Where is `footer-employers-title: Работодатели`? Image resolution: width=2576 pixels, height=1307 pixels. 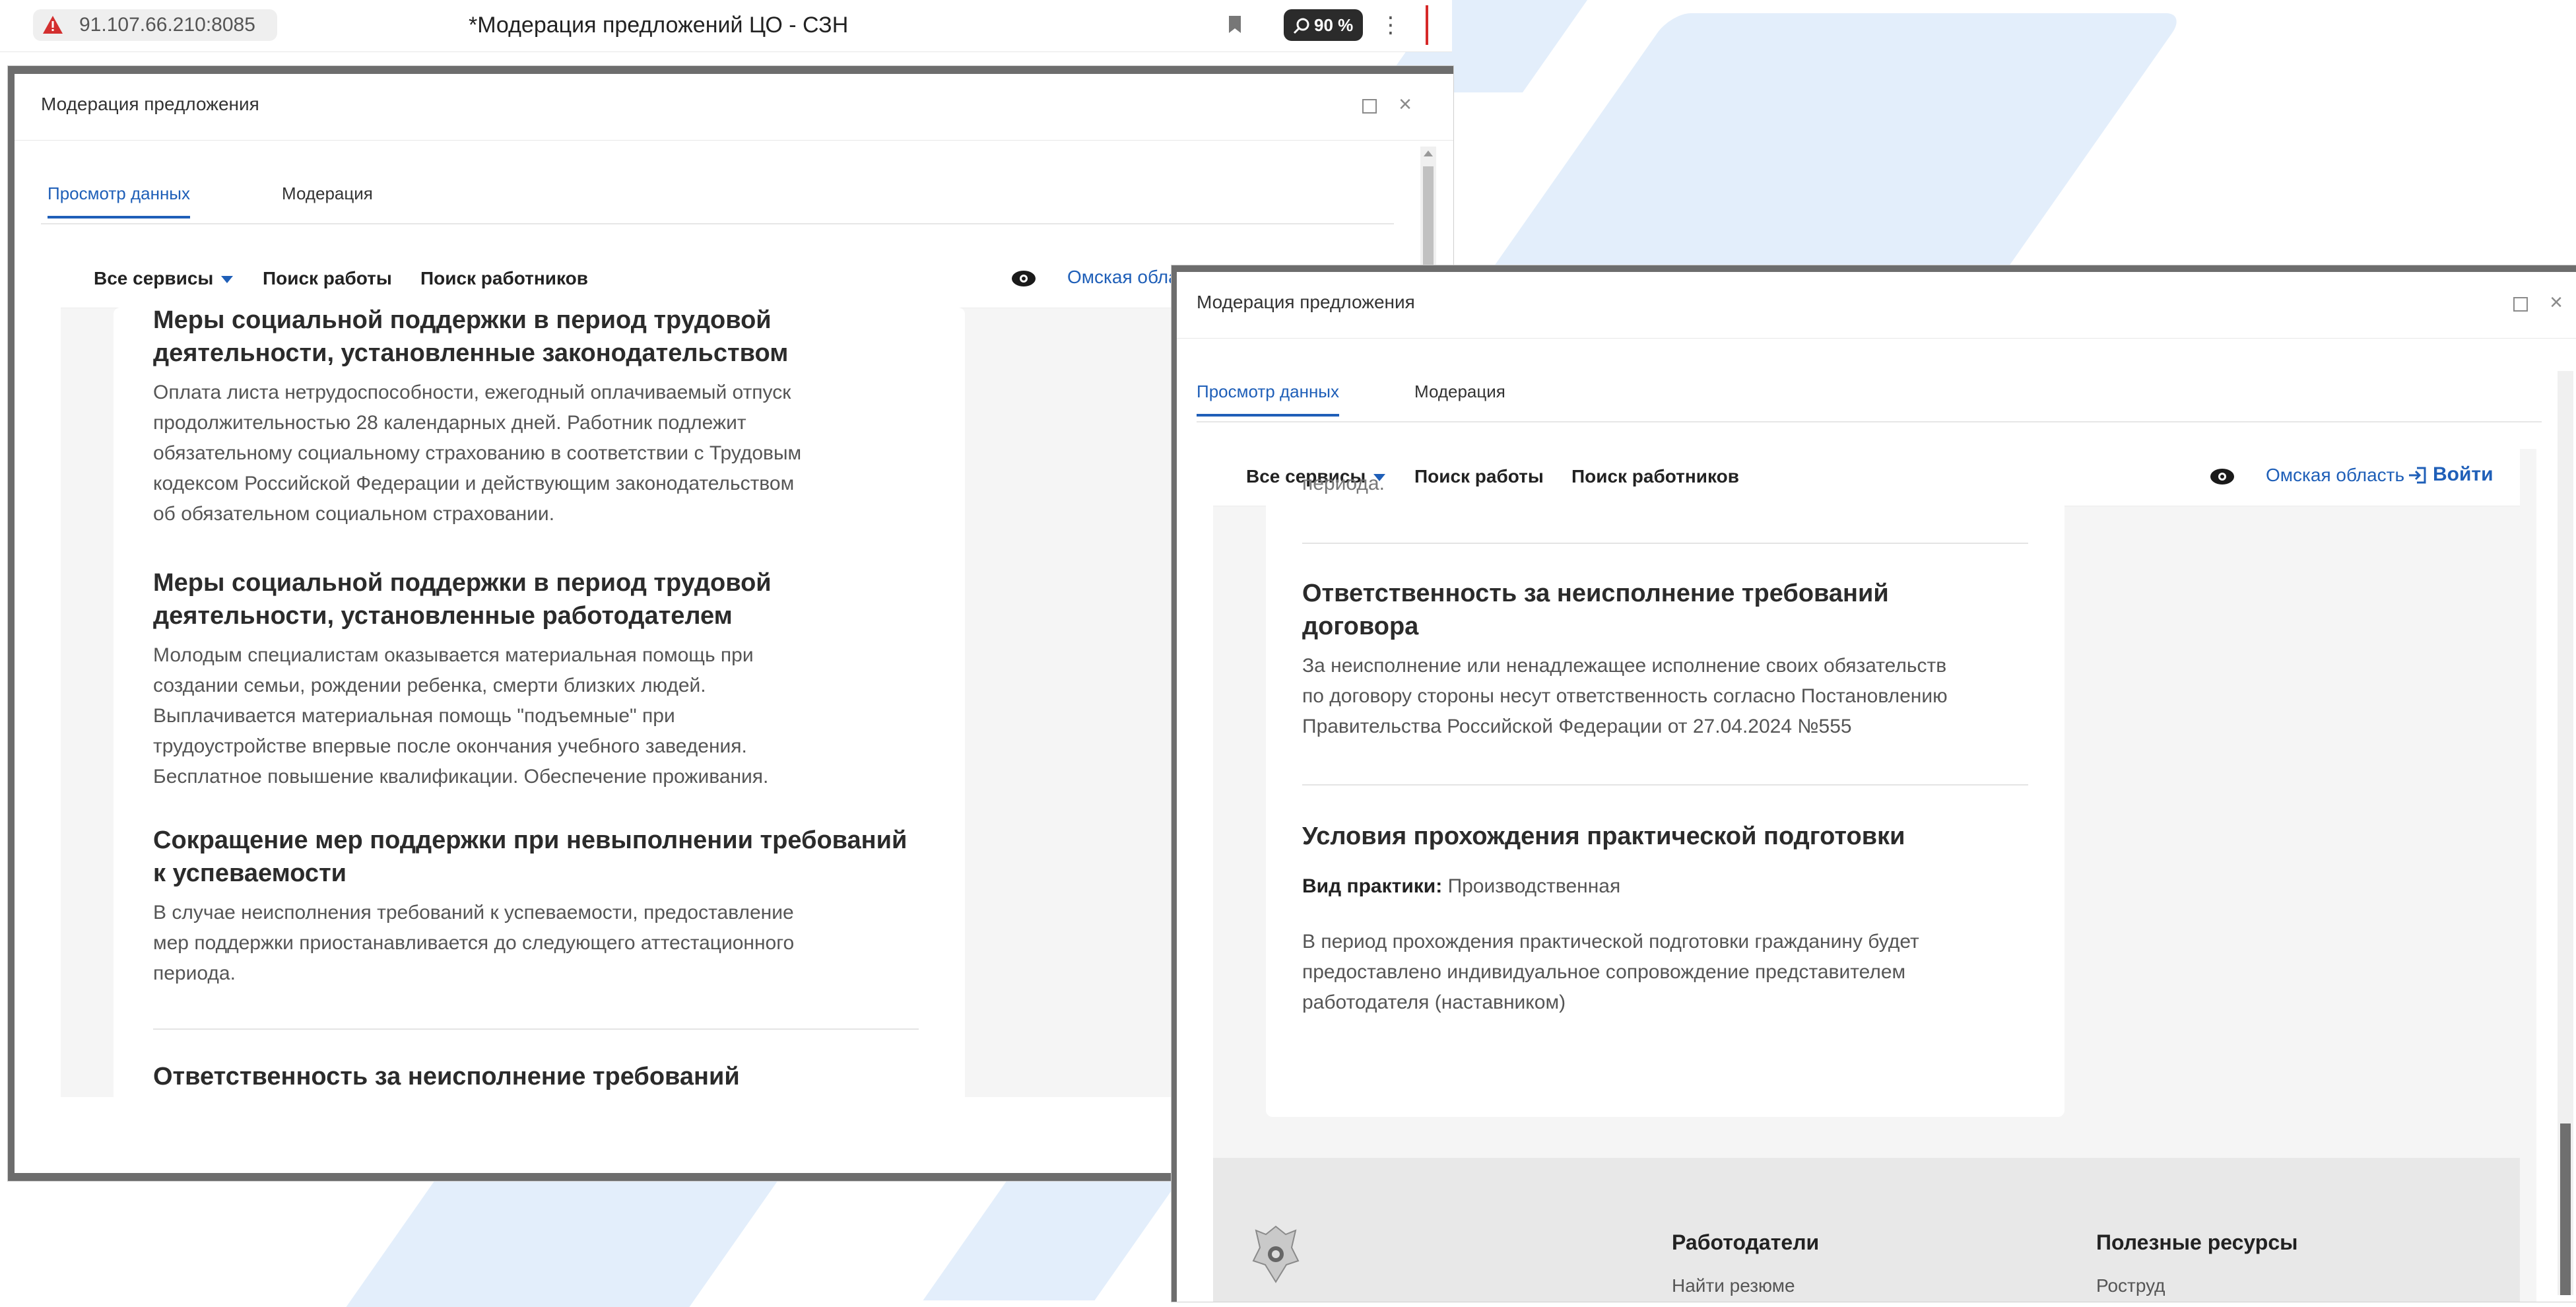
footer-employers-title: Работодатели is located at coordinates (1746, 1242).